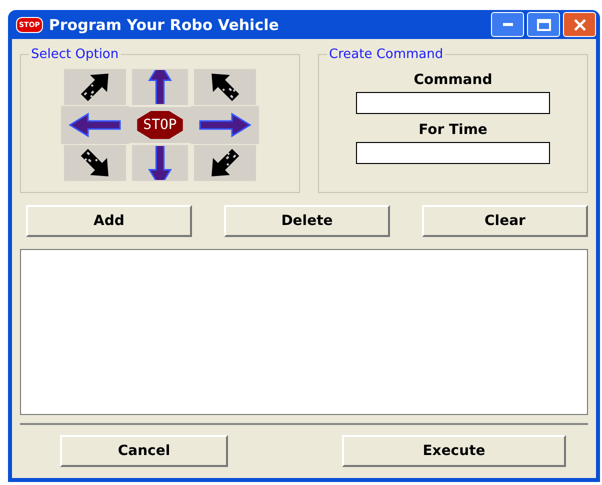  What do you see at coordinates (386, 54) in the screenshot?
I see `group-label: Create Command` at bounding box center [386, 54].